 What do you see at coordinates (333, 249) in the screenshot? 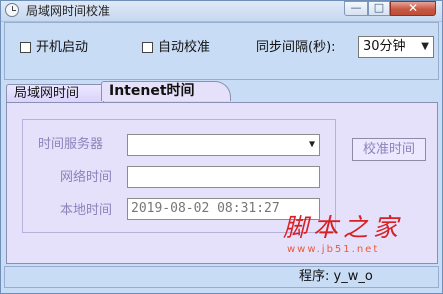
I see `watermark-url: www.jb51.net` at bounding box center [333, 249].